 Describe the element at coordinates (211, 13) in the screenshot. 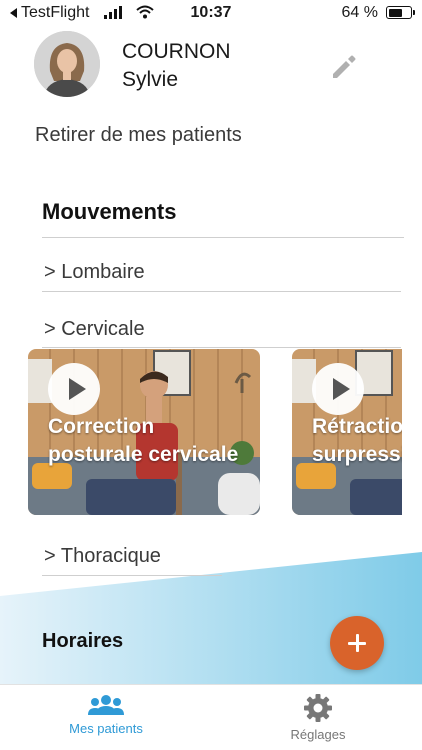

I see `status-bar: TestFlight 10:37 64 %` at that location.